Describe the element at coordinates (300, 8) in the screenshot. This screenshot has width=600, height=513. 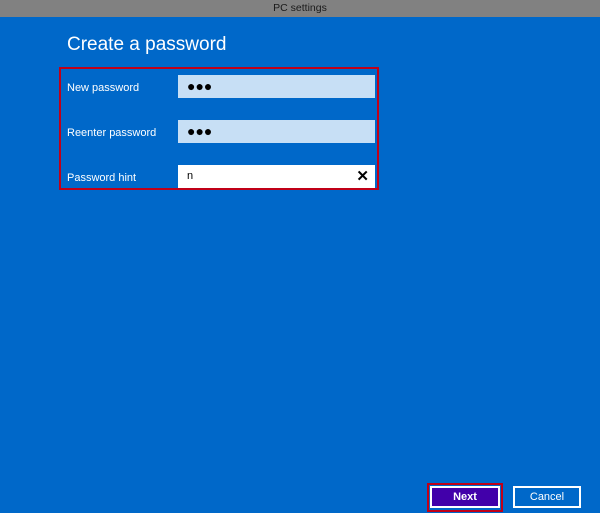
I see `window-title: PC settings` at that location.